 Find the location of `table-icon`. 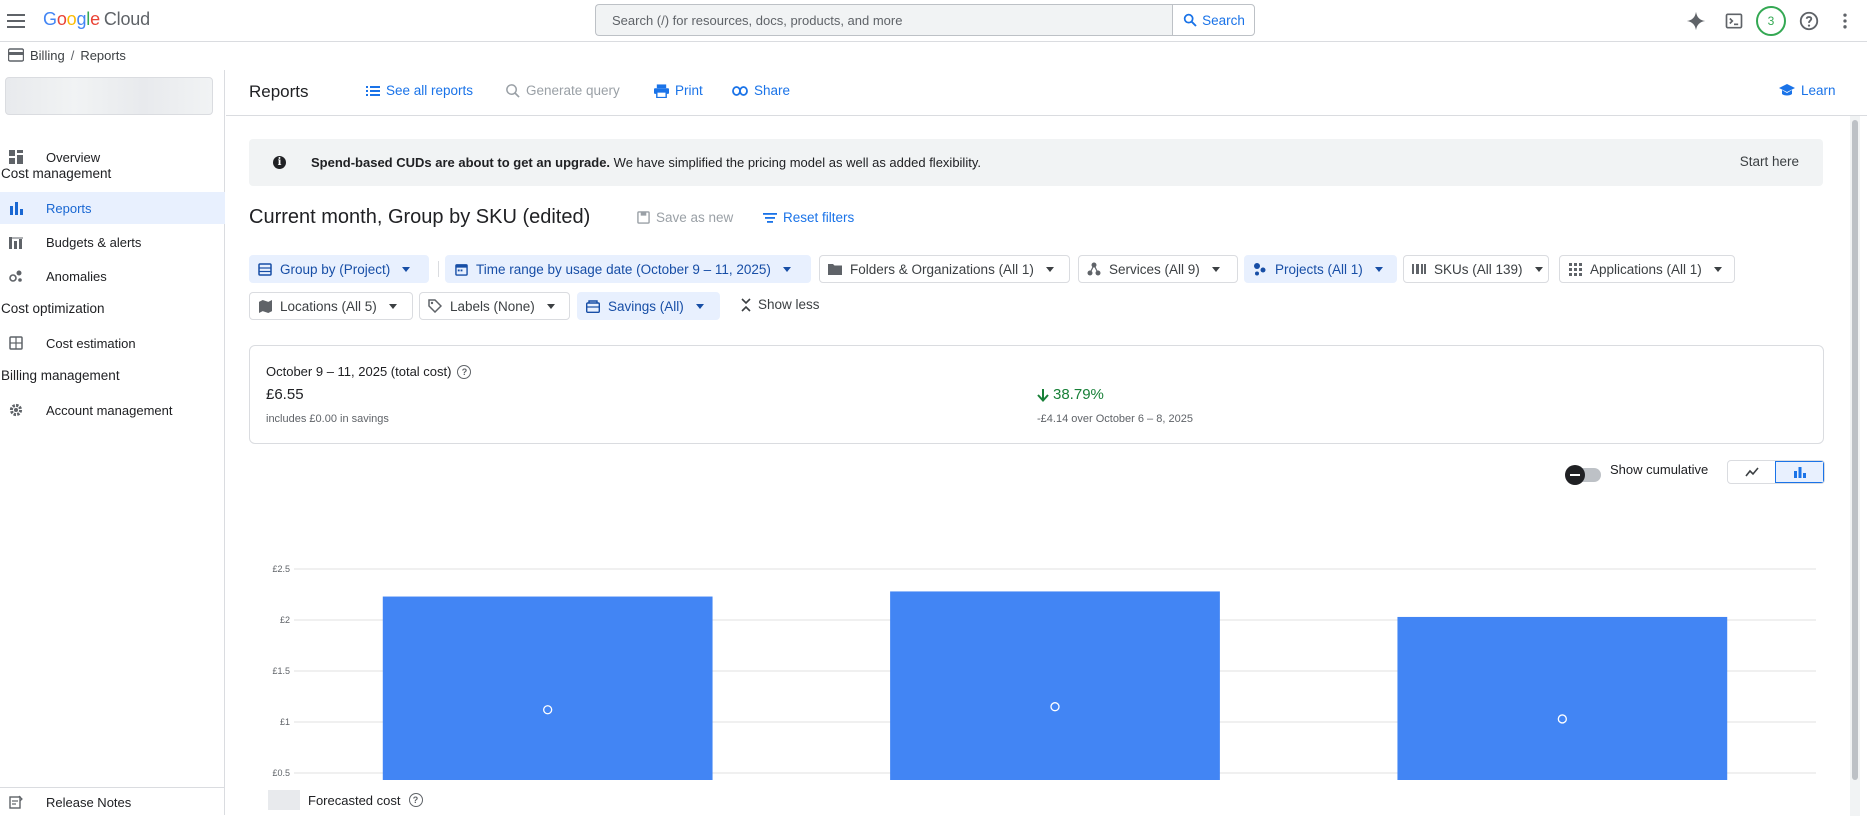

table-icon is located at coordinates (265, 269).